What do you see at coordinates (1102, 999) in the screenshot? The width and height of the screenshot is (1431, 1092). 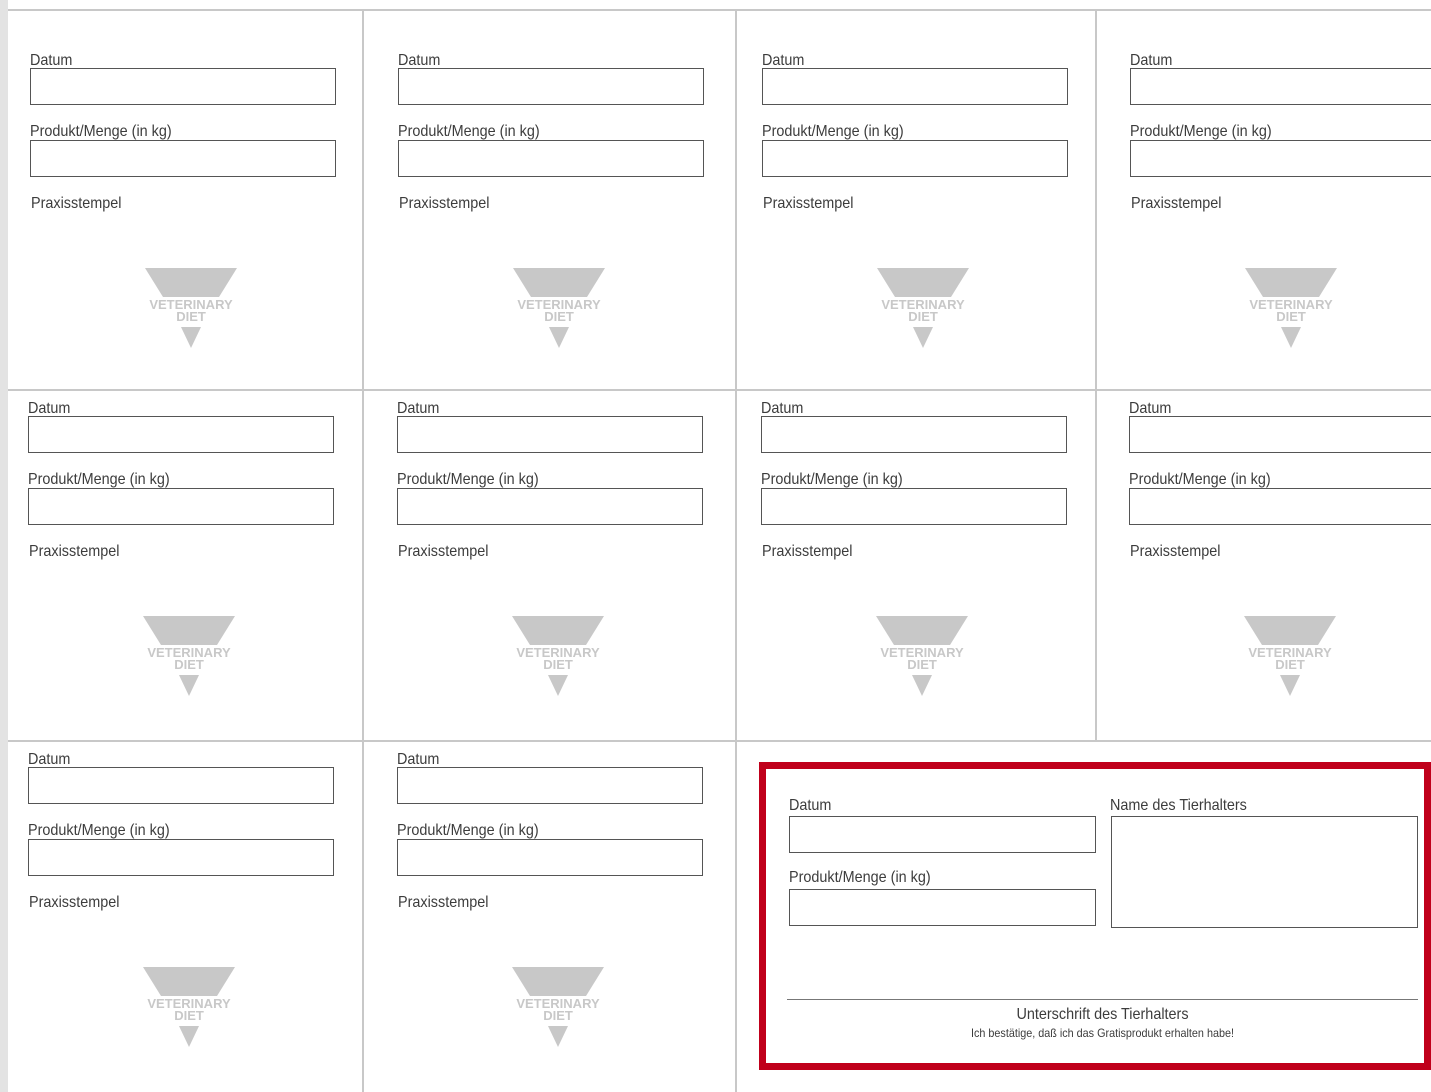 I see `signature-line` at bounding box center [1102, 999].